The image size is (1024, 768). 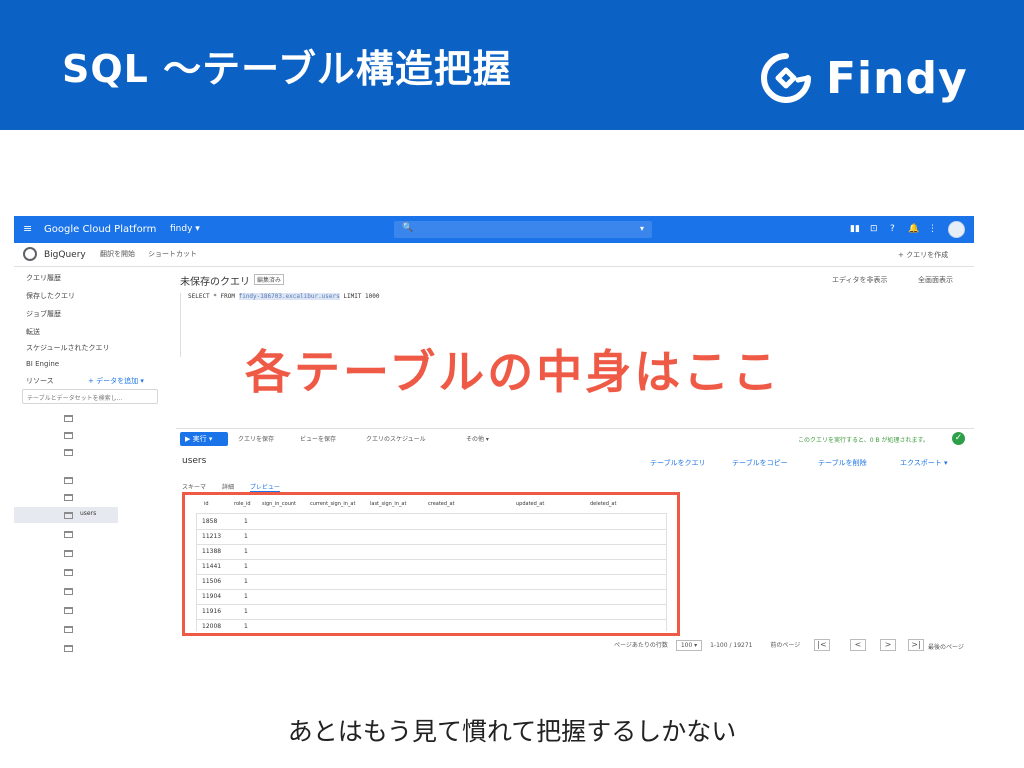 What do you see at coordinates (494, 255) in the screenshot?
I see `bigquery-bar: BigQuery 翻訳を開始 ショートカット + クエリを作成` at bounding box center [494, 255].